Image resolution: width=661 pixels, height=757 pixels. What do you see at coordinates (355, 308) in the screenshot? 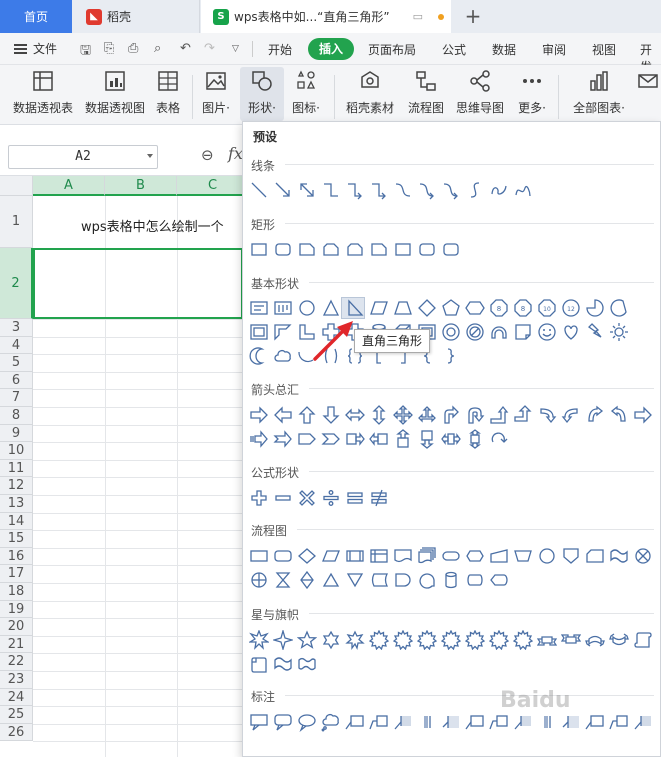
I see `rtri-shape-icon` at bounding box center [355, 308].